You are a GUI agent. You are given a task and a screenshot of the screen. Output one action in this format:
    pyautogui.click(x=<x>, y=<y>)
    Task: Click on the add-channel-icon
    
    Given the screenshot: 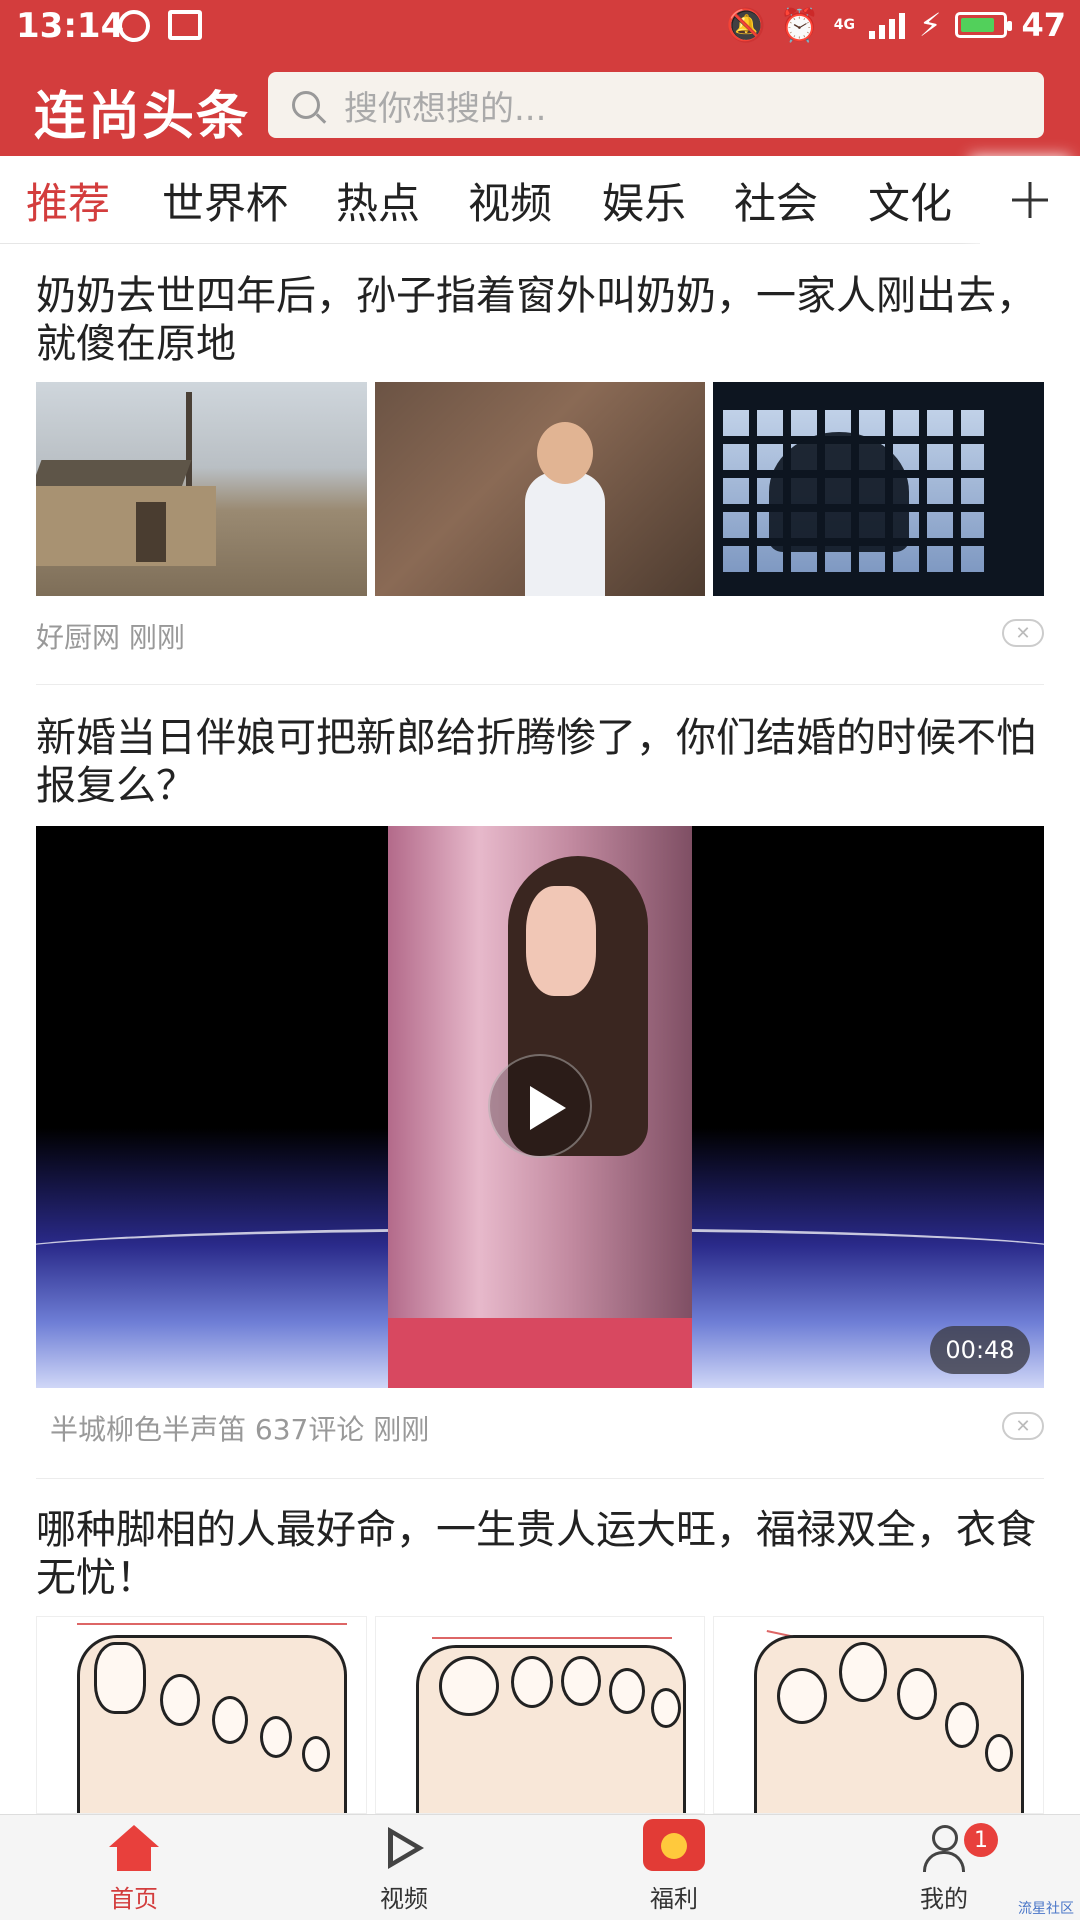 What is the action you would take?
    pyautogui.click(x=1030, y=200)
    